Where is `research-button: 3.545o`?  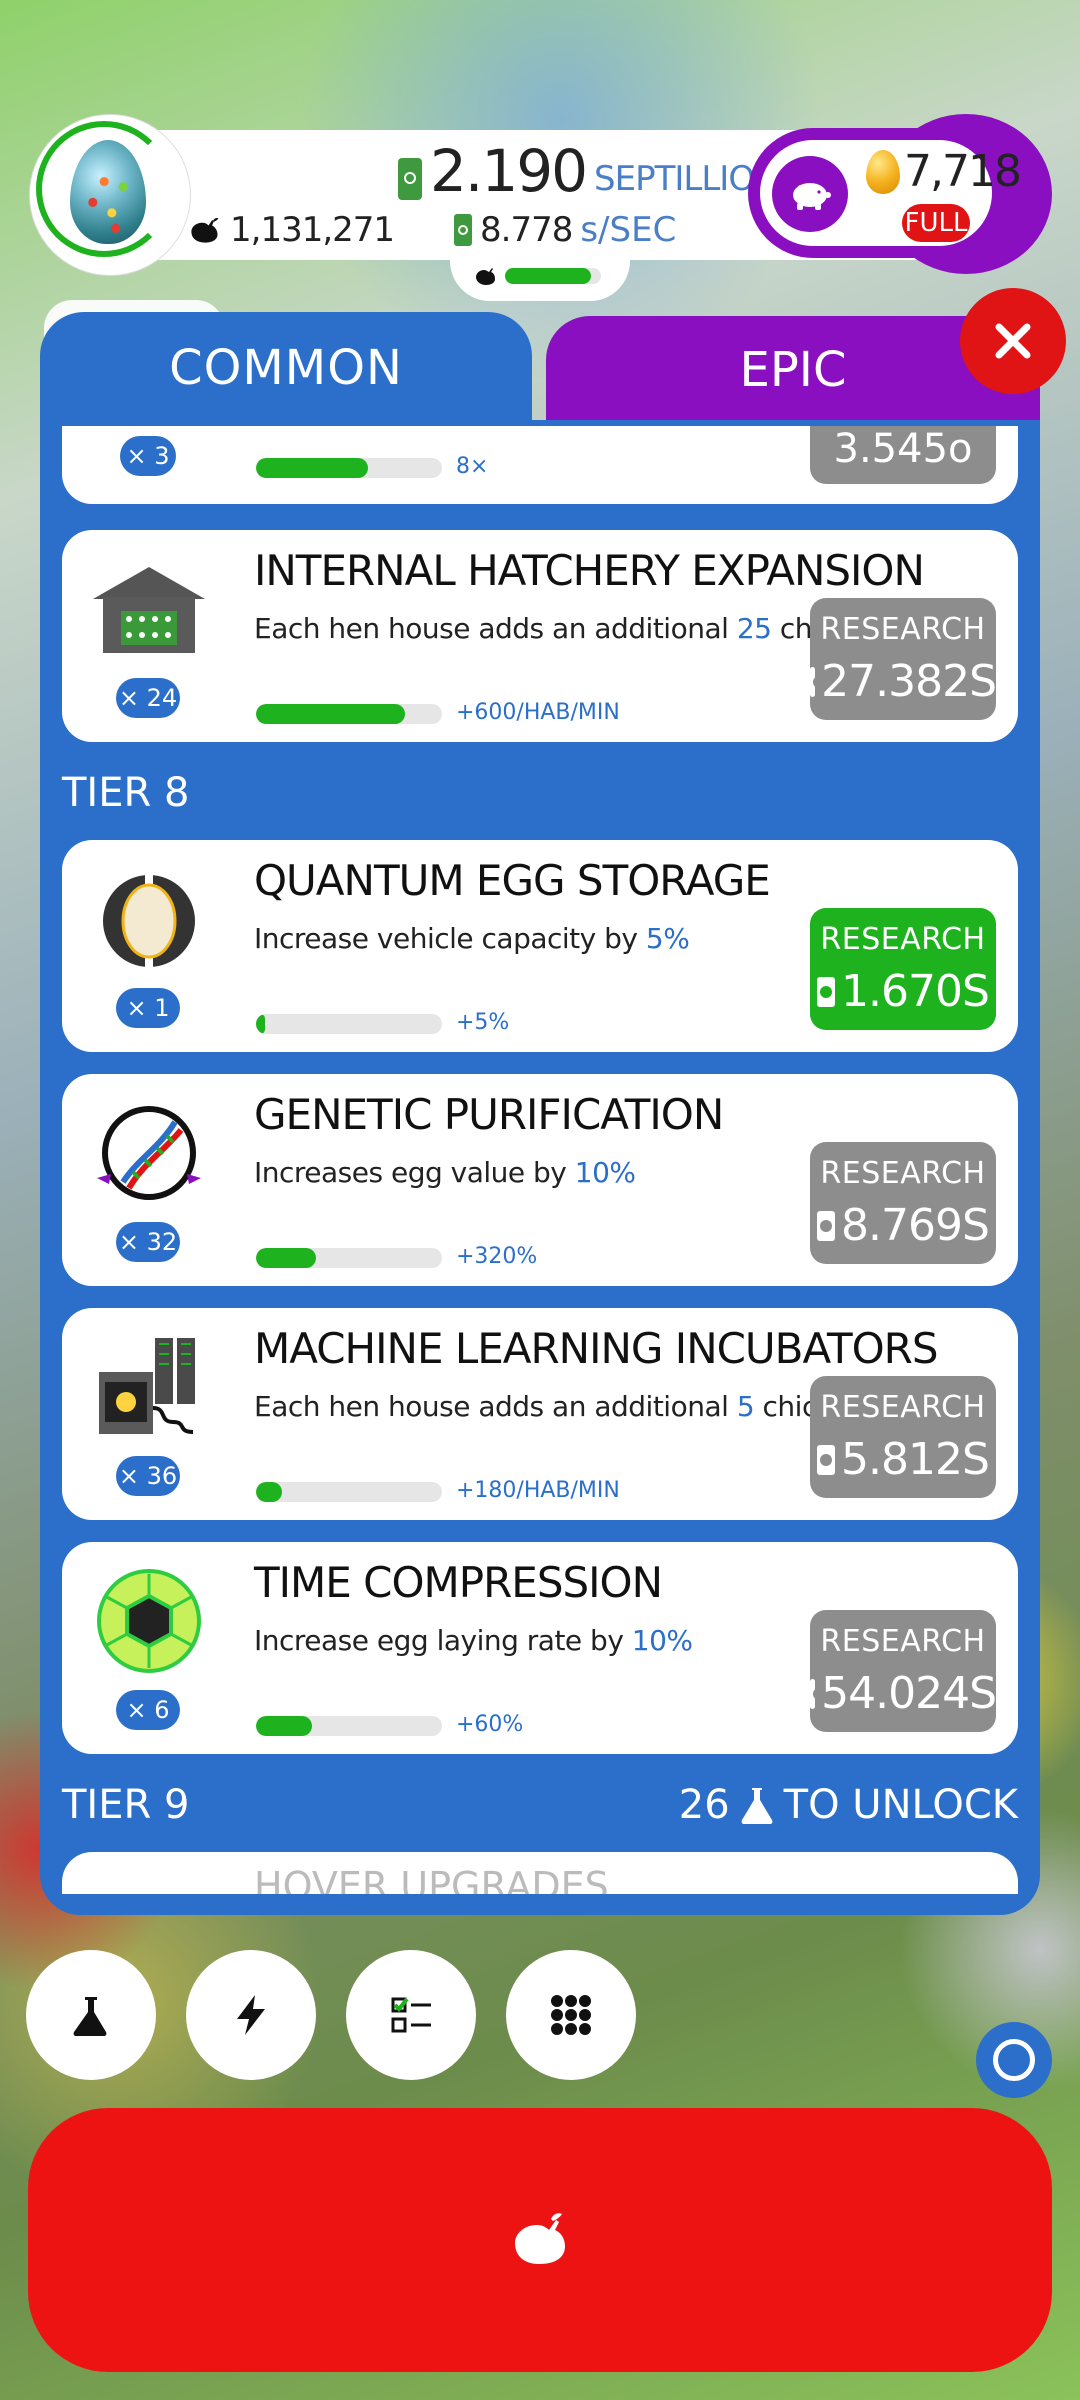 research-button: 3.545o is located at coordinates (903, 455).